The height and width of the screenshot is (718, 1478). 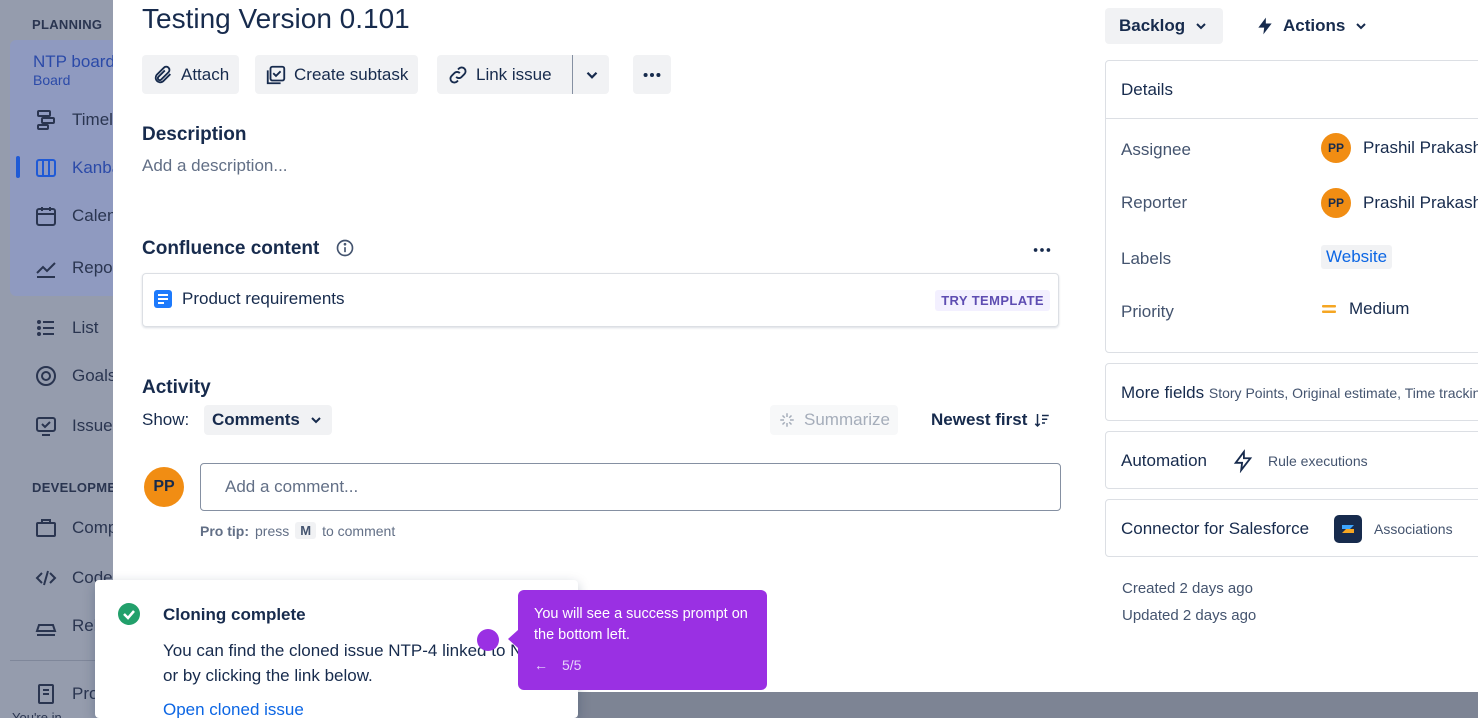 What do you see at coordinates (1164, 460) in the screenshot?
I see `automation-label: Automation` at bounding box center [1164, 460].